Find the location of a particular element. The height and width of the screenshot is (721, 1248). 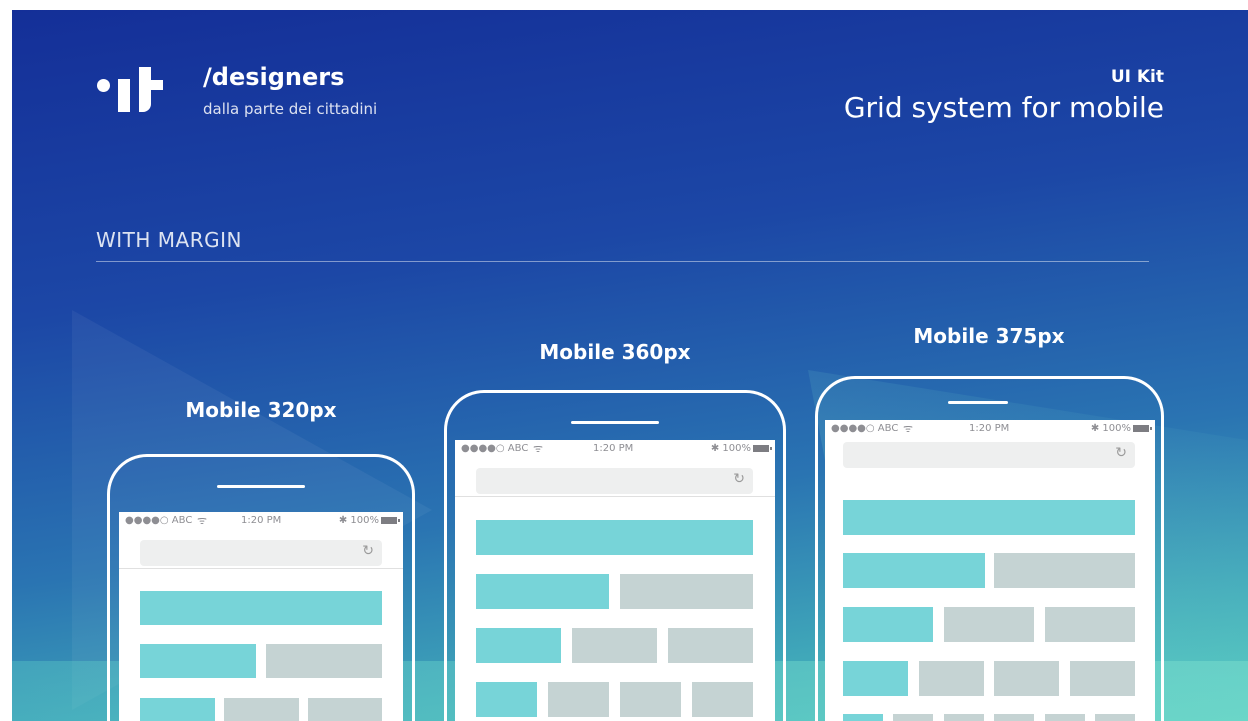

logo-letter-i is located at coordinates (124, 95).